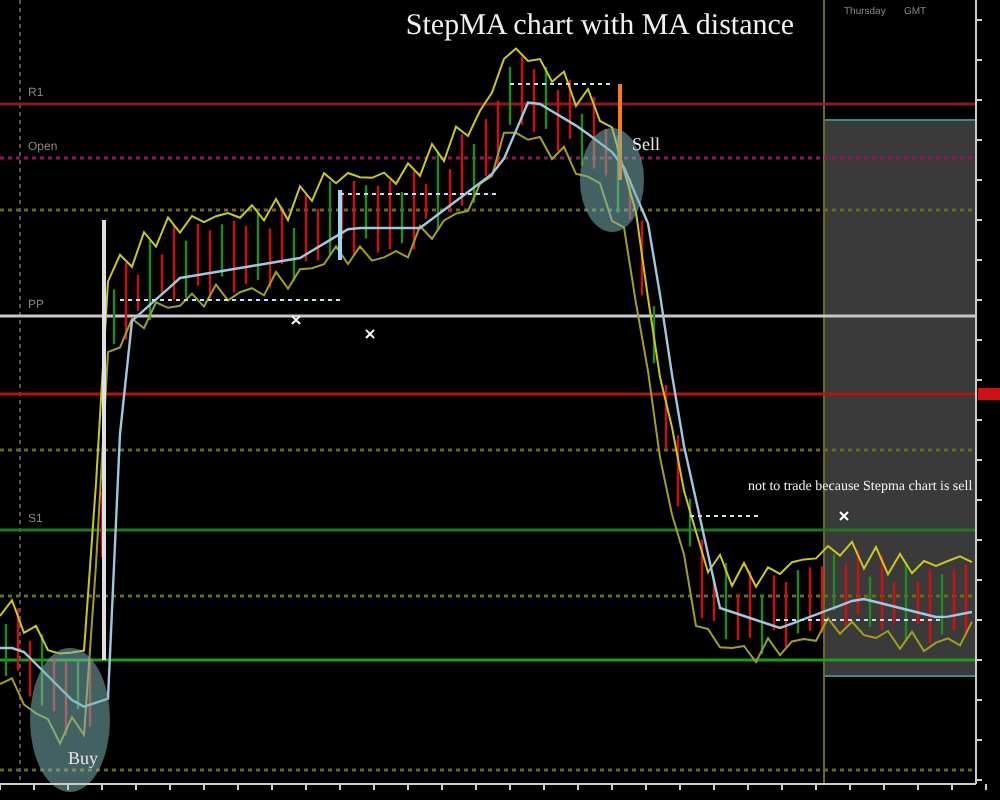 The height and width of the screenshot is (800, 1000). Describe the element at coordinates (646, 144) in the screenshot. I see `signal-label: Sell` at that location.